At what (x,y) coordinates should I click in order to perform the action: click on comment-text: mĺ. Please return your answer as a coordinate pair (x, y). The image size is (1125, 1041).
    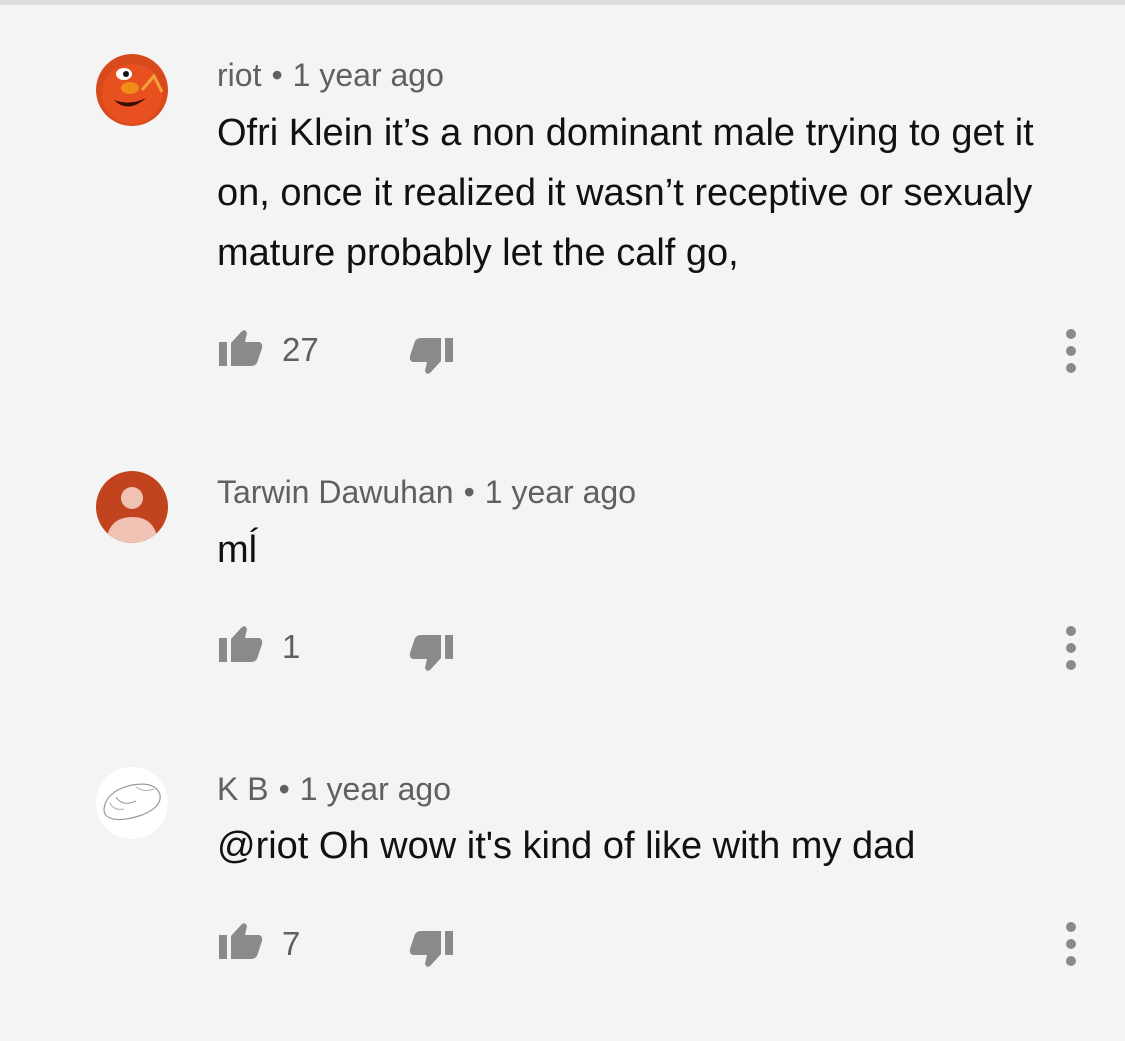
    Looking at the image, I should click on (237, 550).